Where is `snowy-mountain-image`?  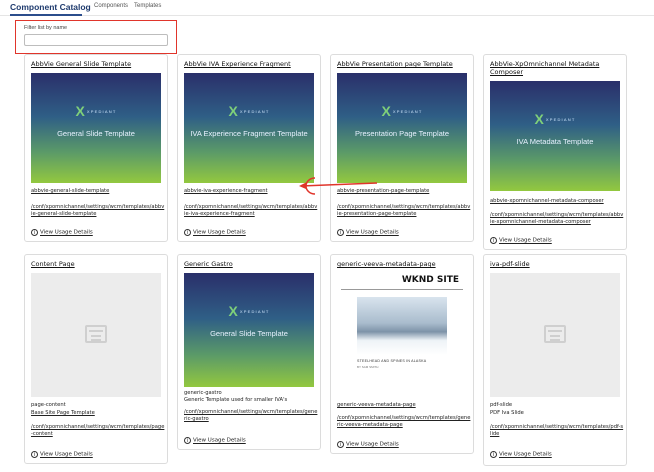 snowy-mountain-image is located at coordinates (402, 326).